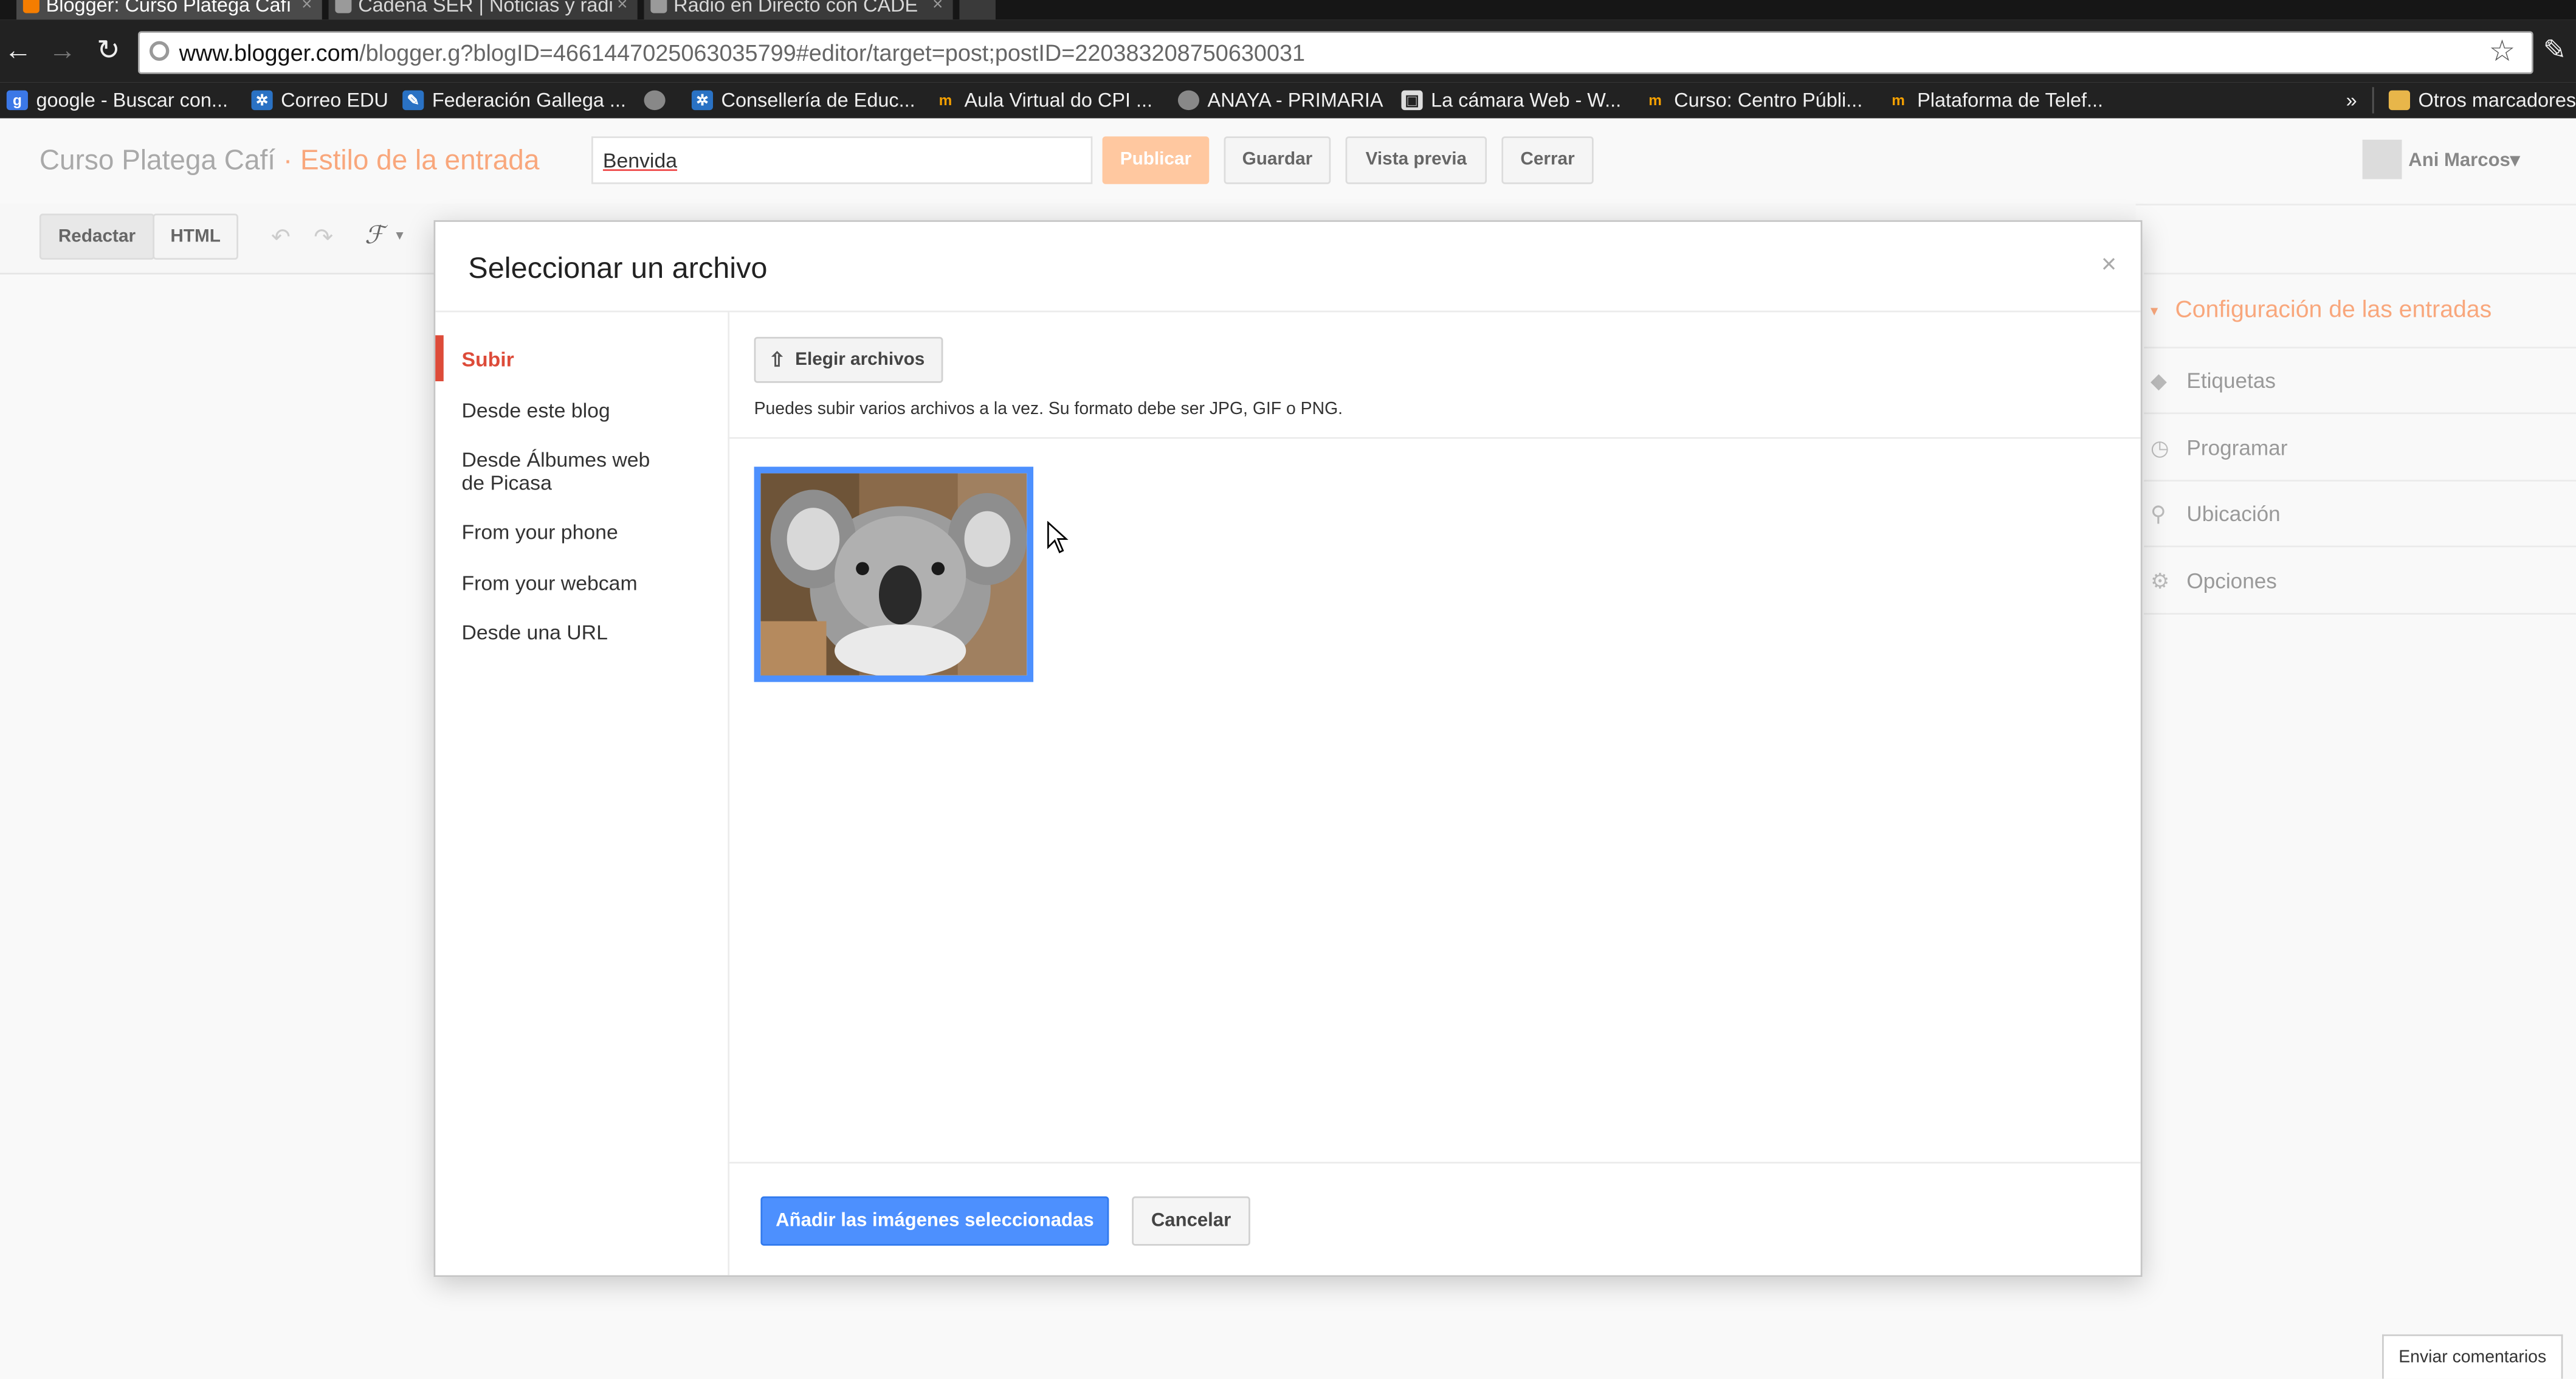  I want to click on save-button: Guardar, so click(1277, 160).